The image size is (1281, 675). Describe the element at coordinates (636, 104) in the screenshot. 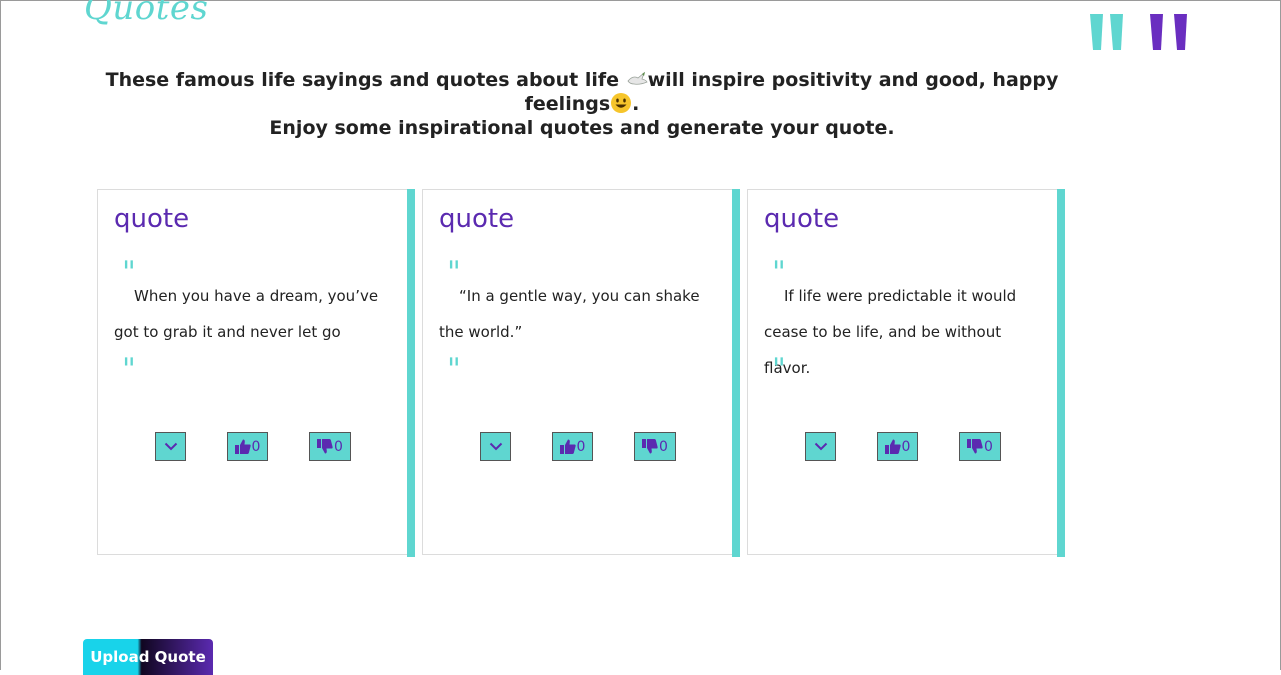

I see `intro-line-1-end: .` at that location.